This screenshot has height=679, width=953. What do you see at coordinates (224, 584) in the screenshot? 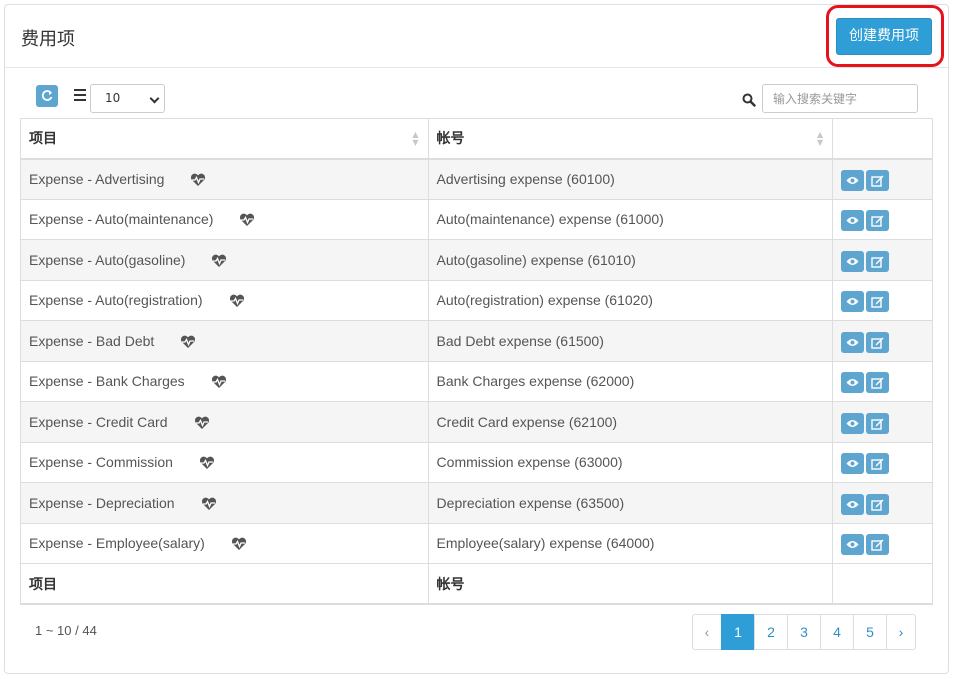
I see `footer-item-label: 项目` at bounding box center [224, 584].